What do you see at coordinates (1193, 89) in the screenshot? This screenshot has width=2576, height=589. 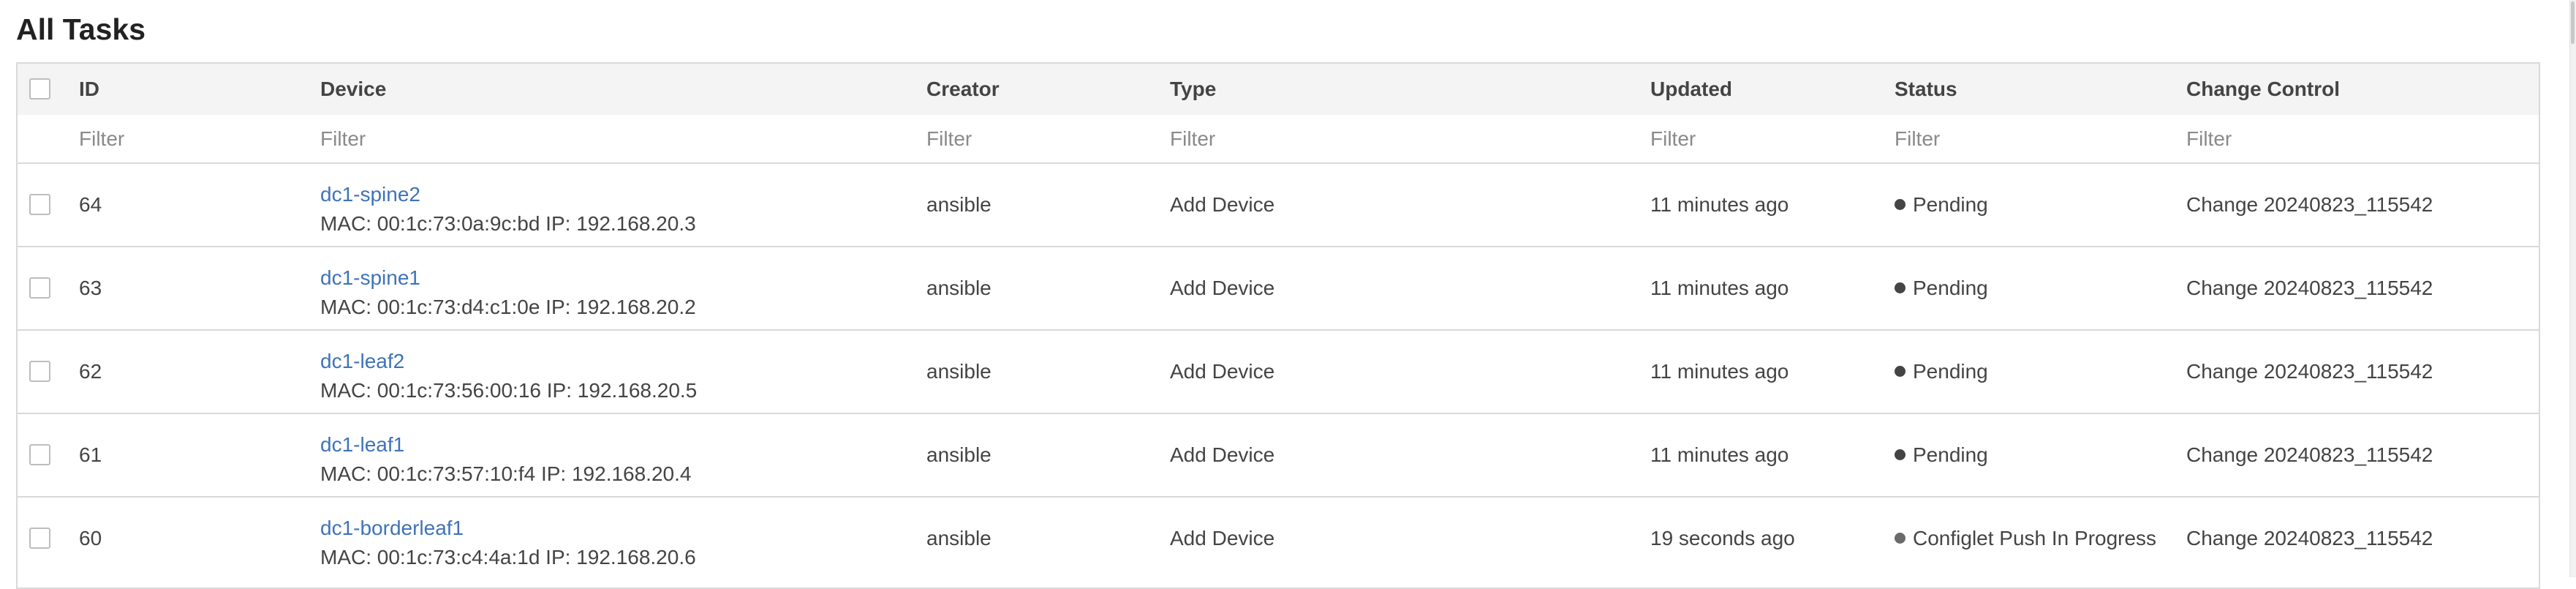 I see `column-header-type: Type` at bounding box center [1193, 89].